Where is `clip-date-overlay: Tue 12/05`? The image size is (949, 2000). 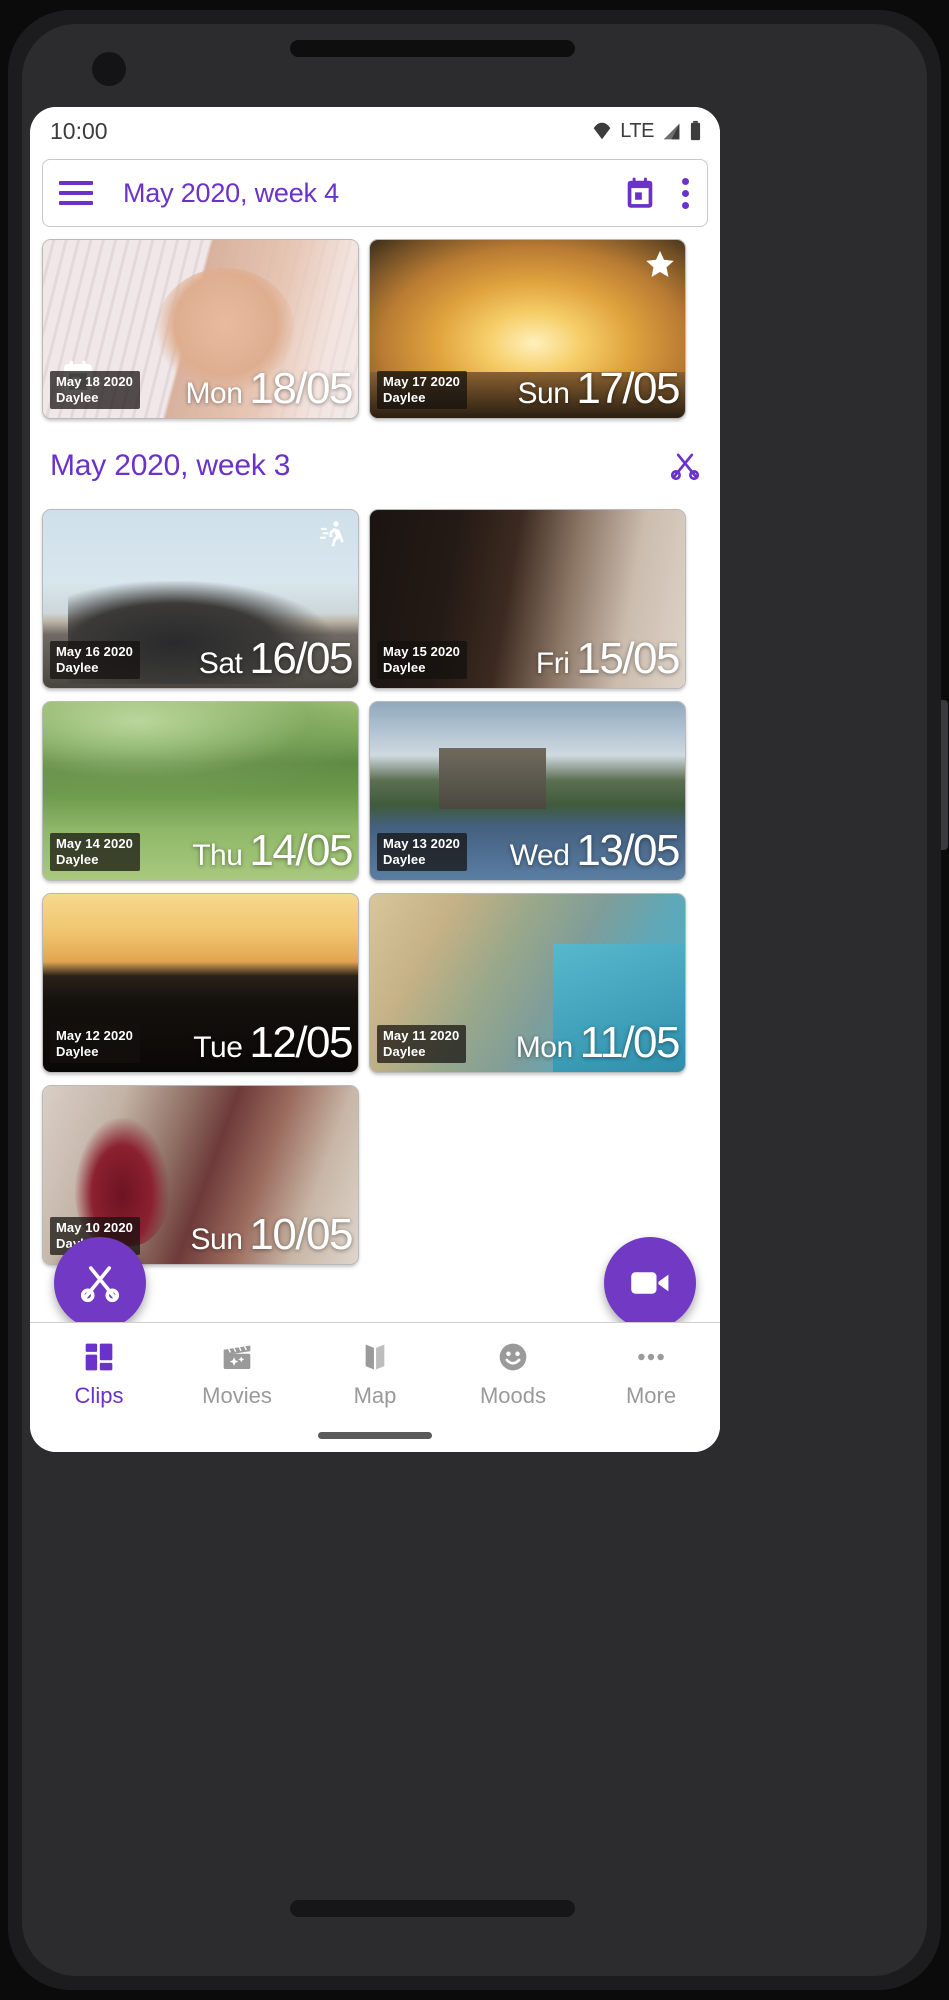
clip-date-overlay: Tue 12/05 is located at coordinates (273, 1043).